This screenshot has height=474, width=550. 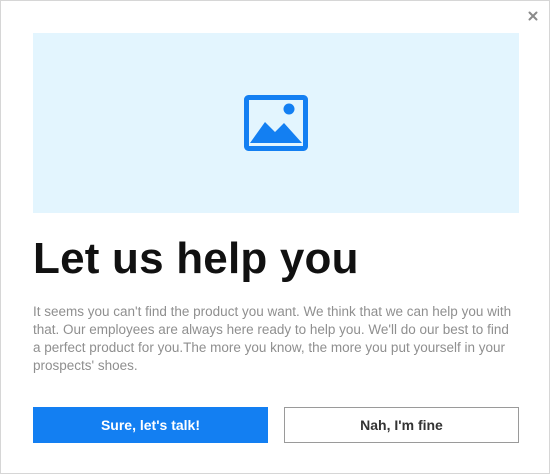 I want to click on image-placeholder-icon, so click(x=276, y=123).